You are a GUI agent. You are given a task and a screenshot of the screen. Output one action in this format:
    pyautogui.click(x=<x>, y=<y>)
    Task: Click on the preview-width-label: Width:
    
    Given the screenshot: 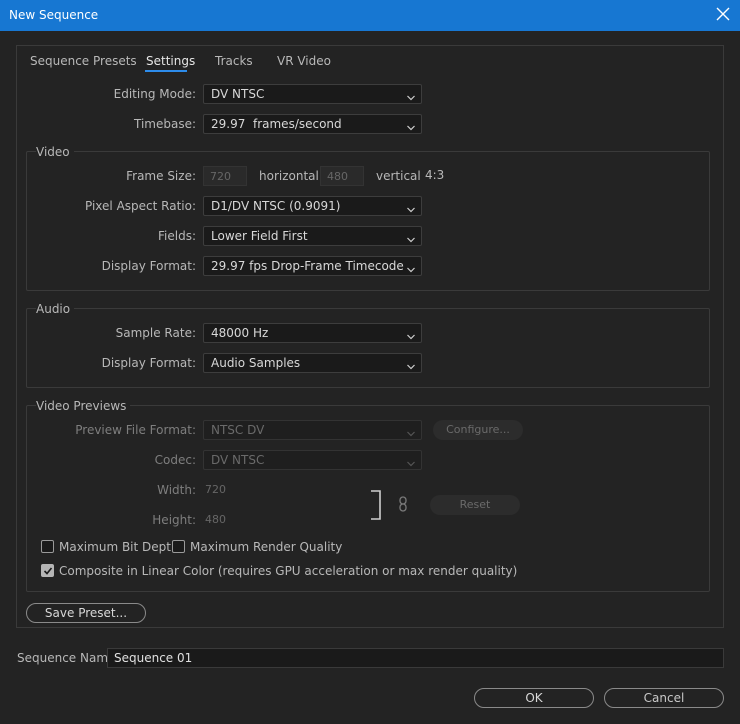 What is the action you would take?
    pyautogui.click(x=176, y=490)
    